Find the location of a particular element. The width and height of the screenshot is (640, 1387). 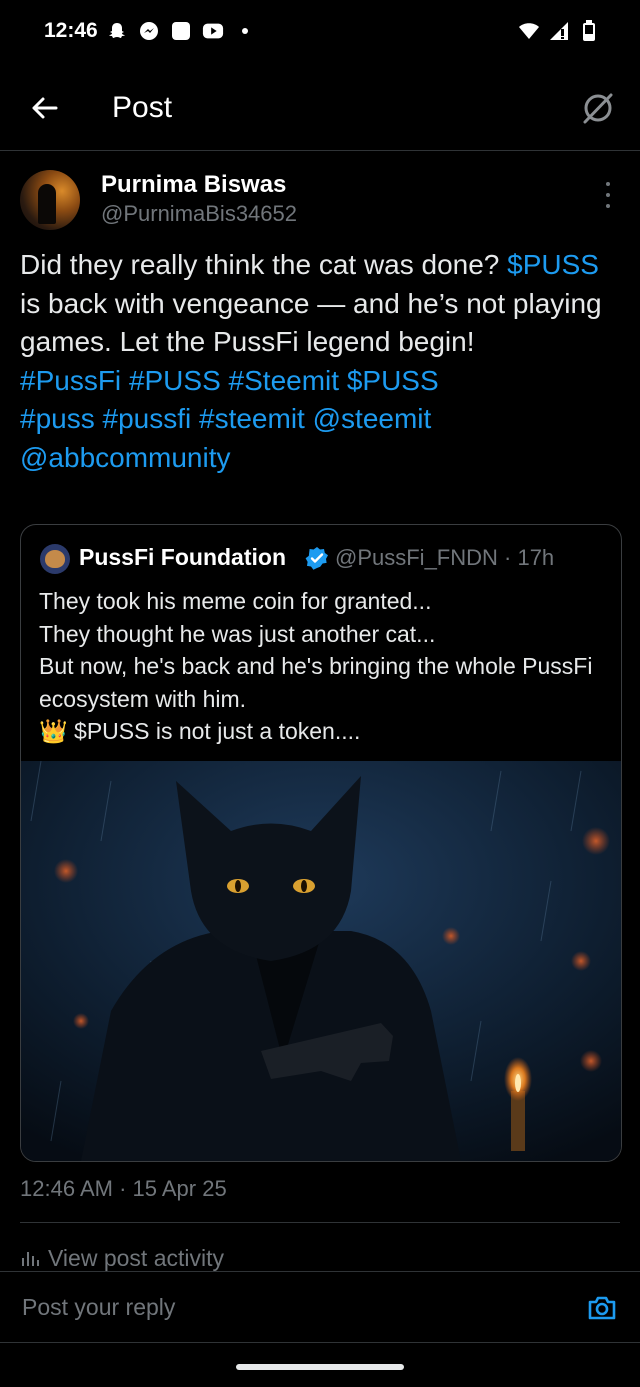

author-handle: @PurnimaBis34652 is located at coordinates (199, 214).